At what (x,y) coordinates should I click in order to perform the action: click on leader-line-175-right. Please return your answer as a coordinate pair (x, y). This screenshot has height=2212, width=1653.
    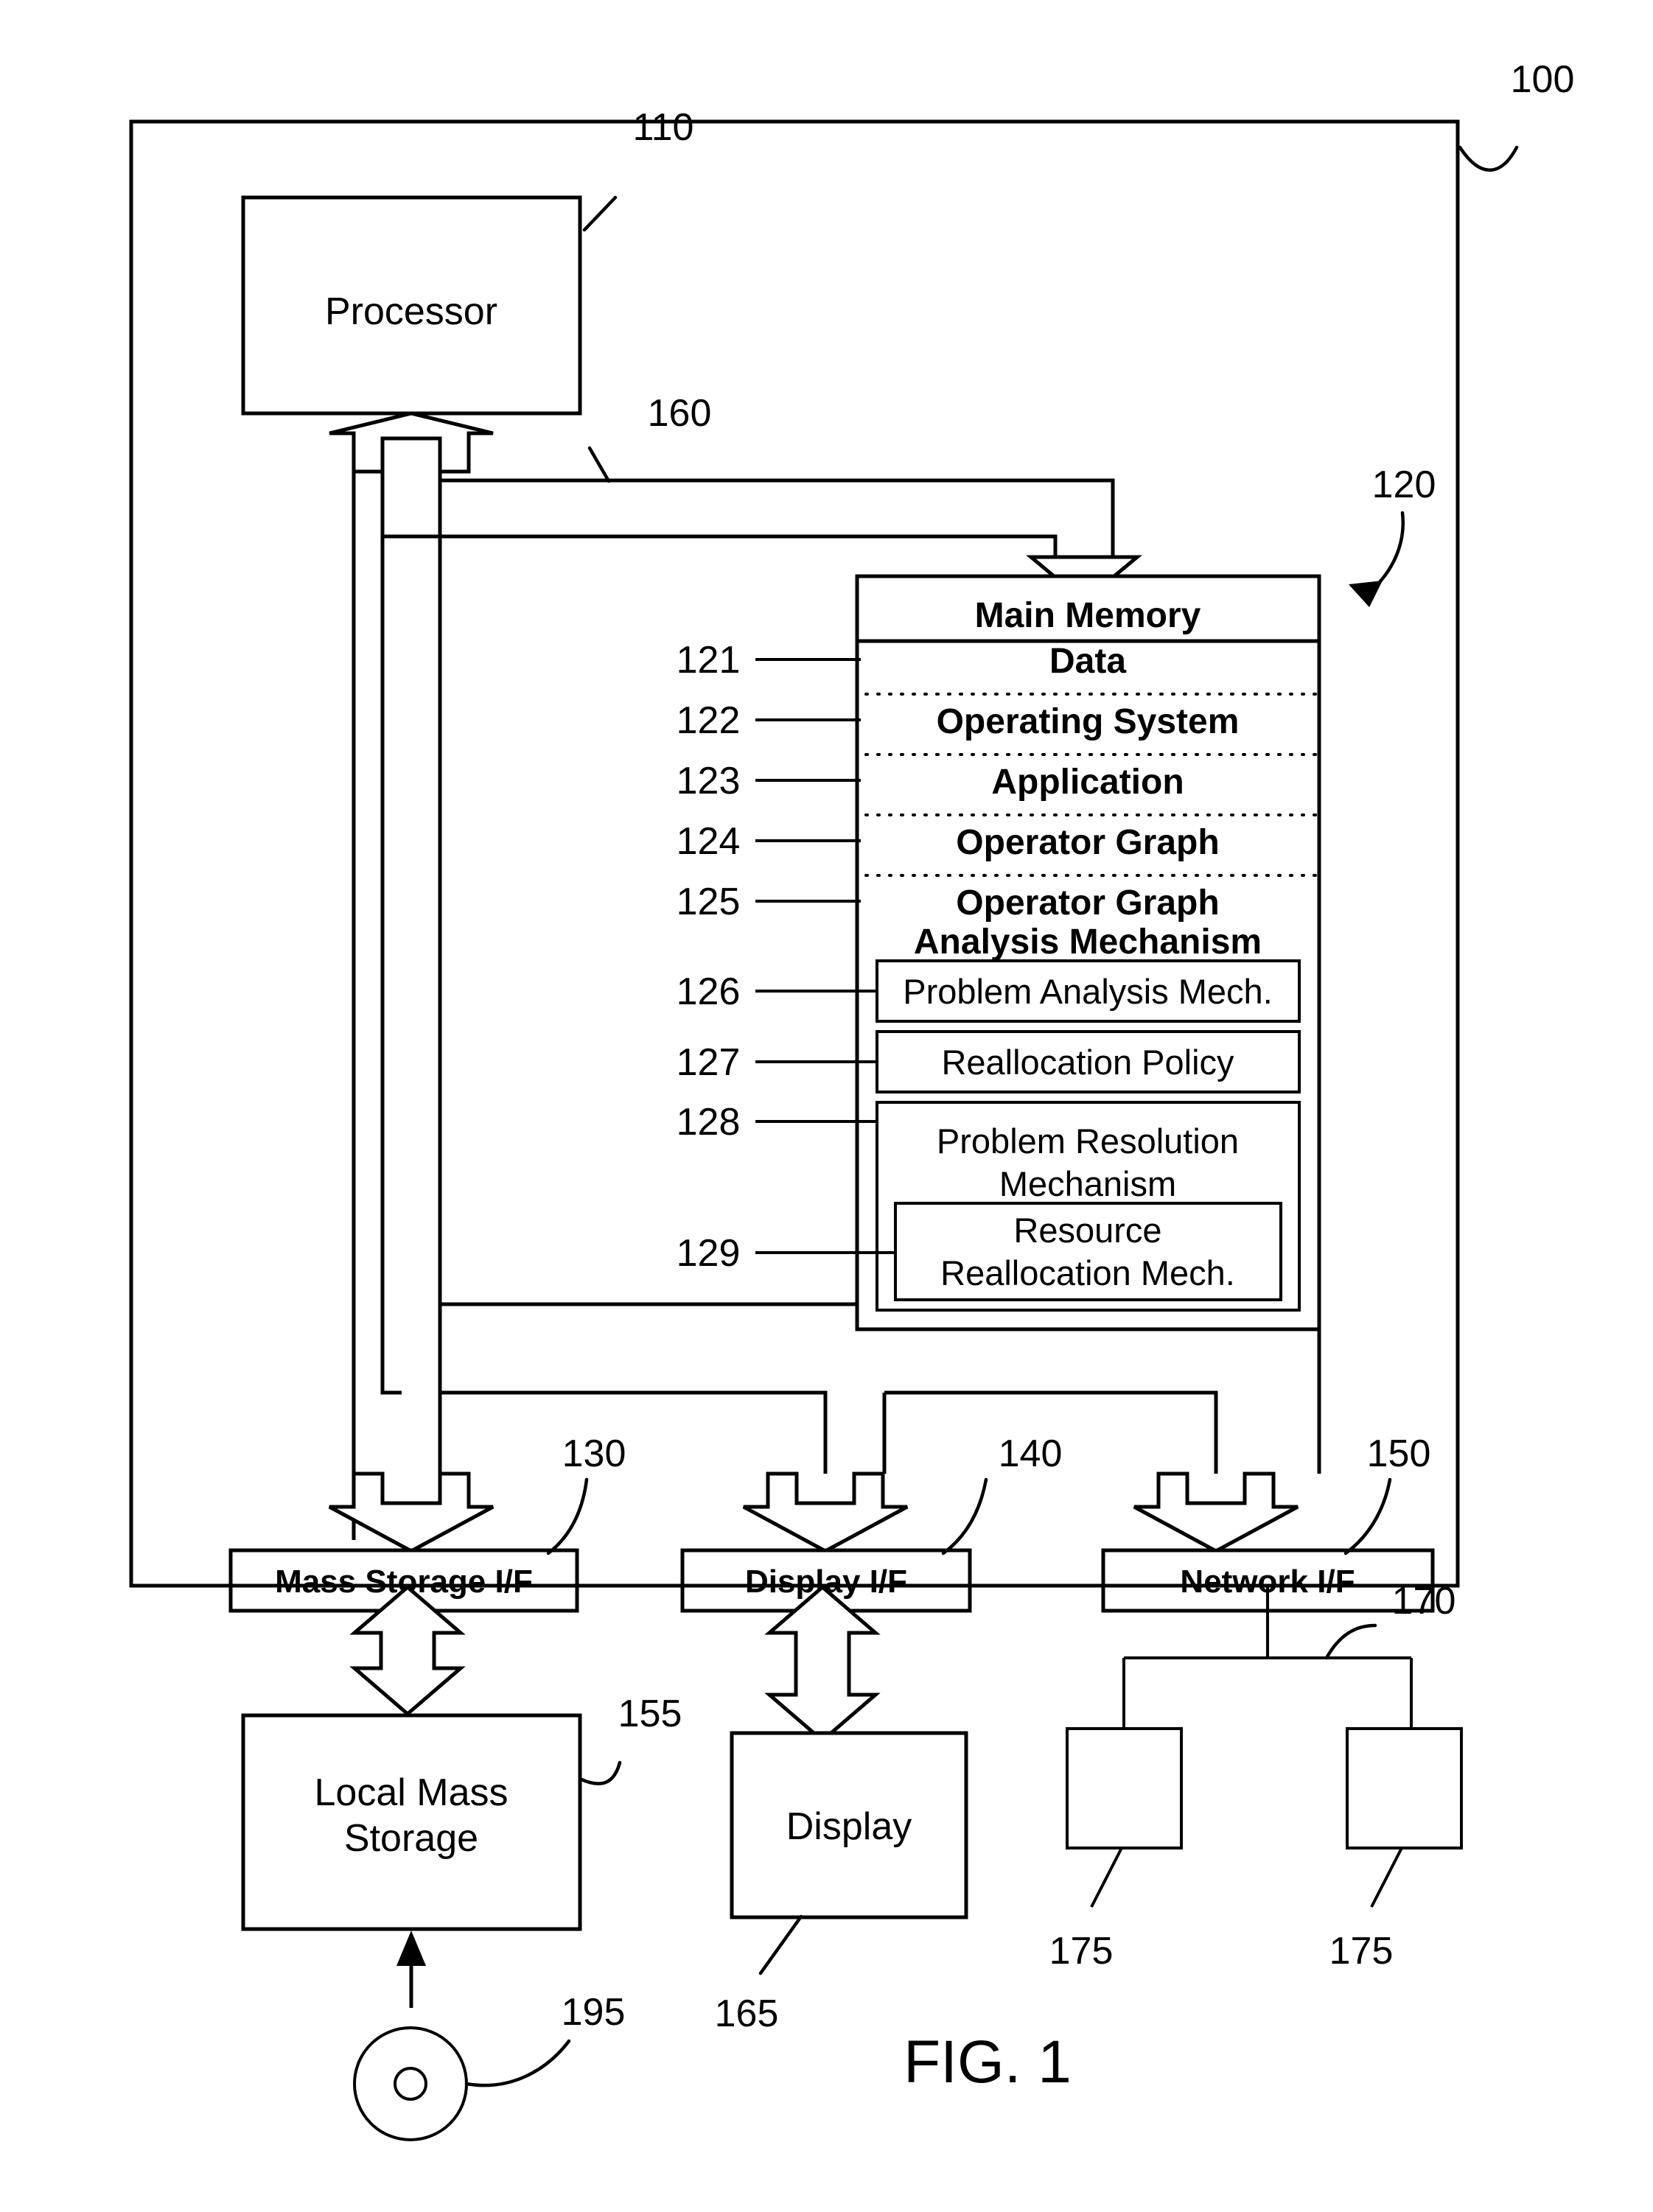
    Looking at the image, I should click on (1386, 1877).